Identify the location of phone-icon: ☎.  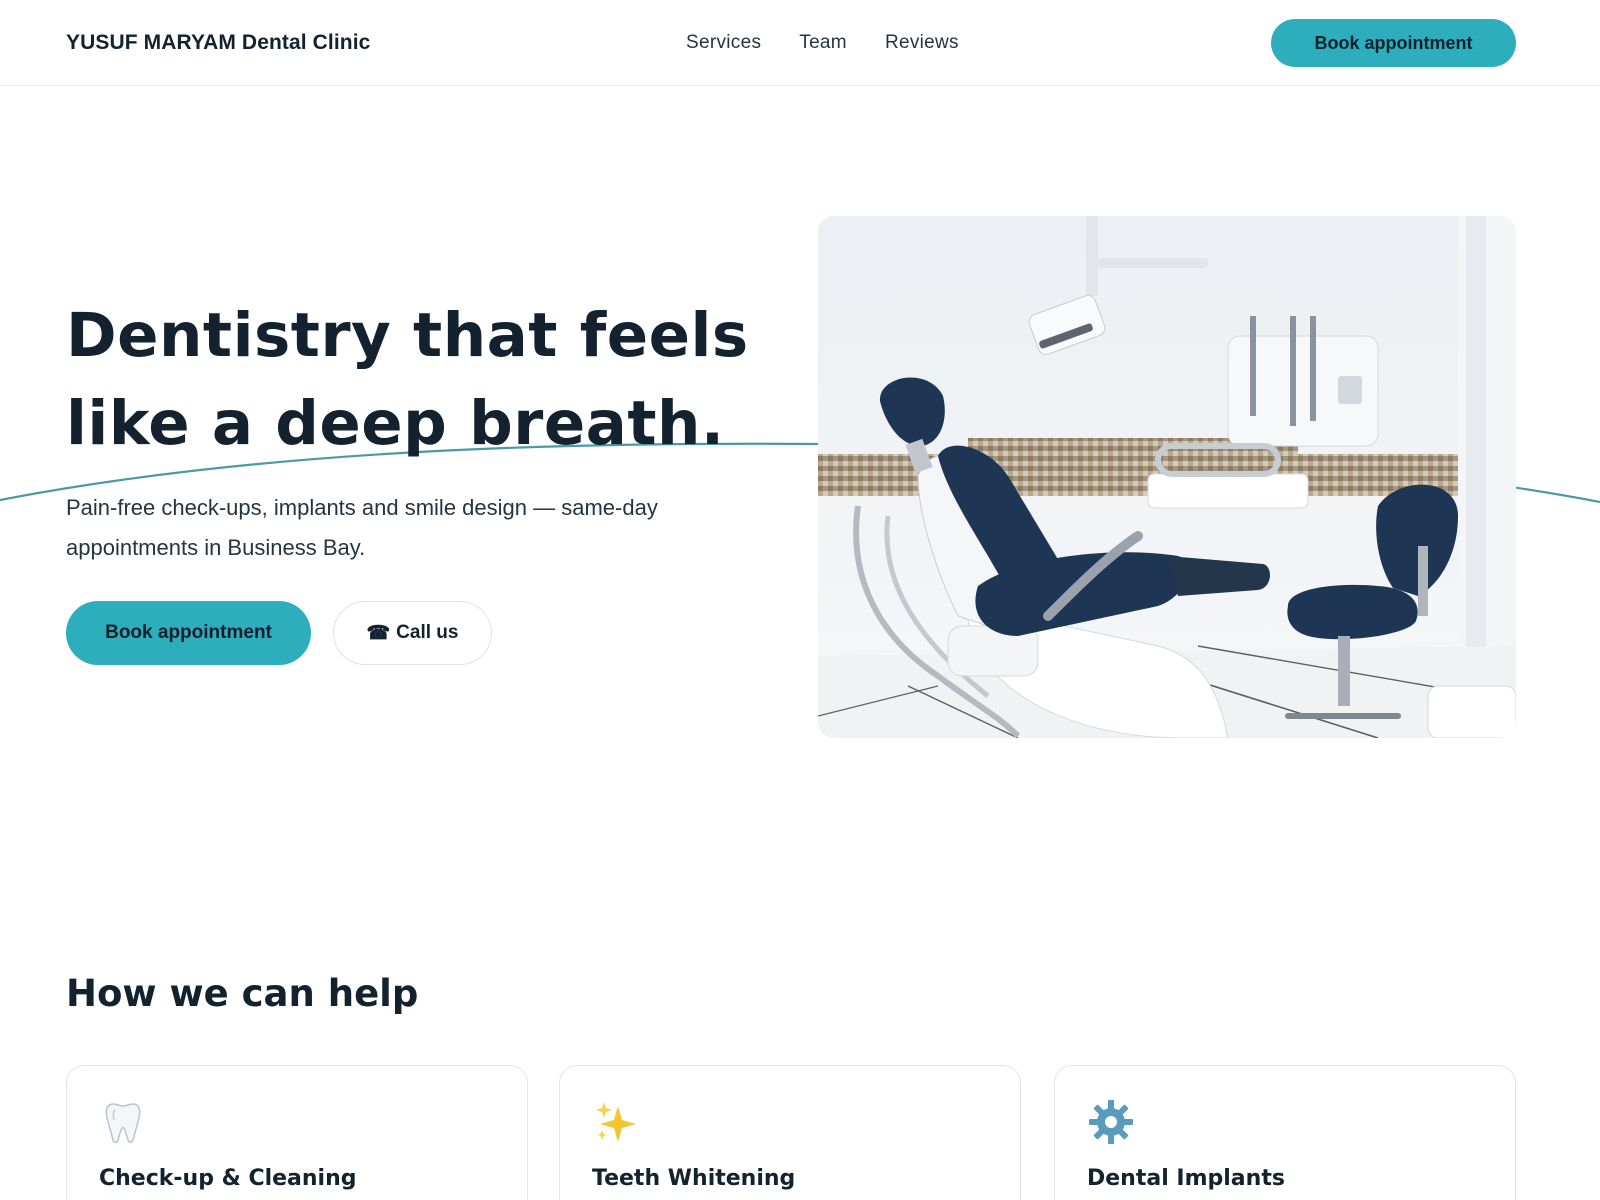
(378, 633).